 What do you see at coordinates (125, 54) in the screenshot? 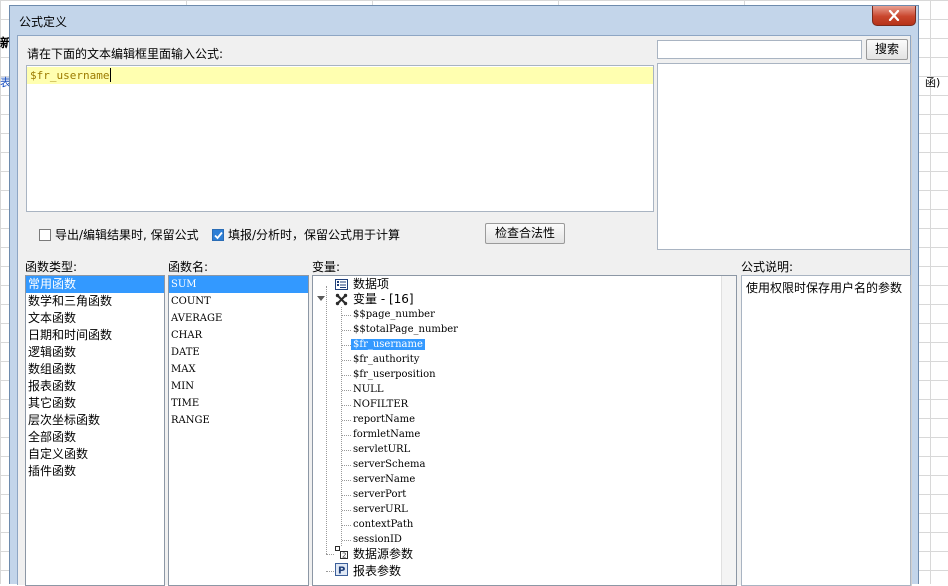
I see `editor-prompt: 请在下面的文本编辑框里面输入公式:` at bounding box center [125, 54].